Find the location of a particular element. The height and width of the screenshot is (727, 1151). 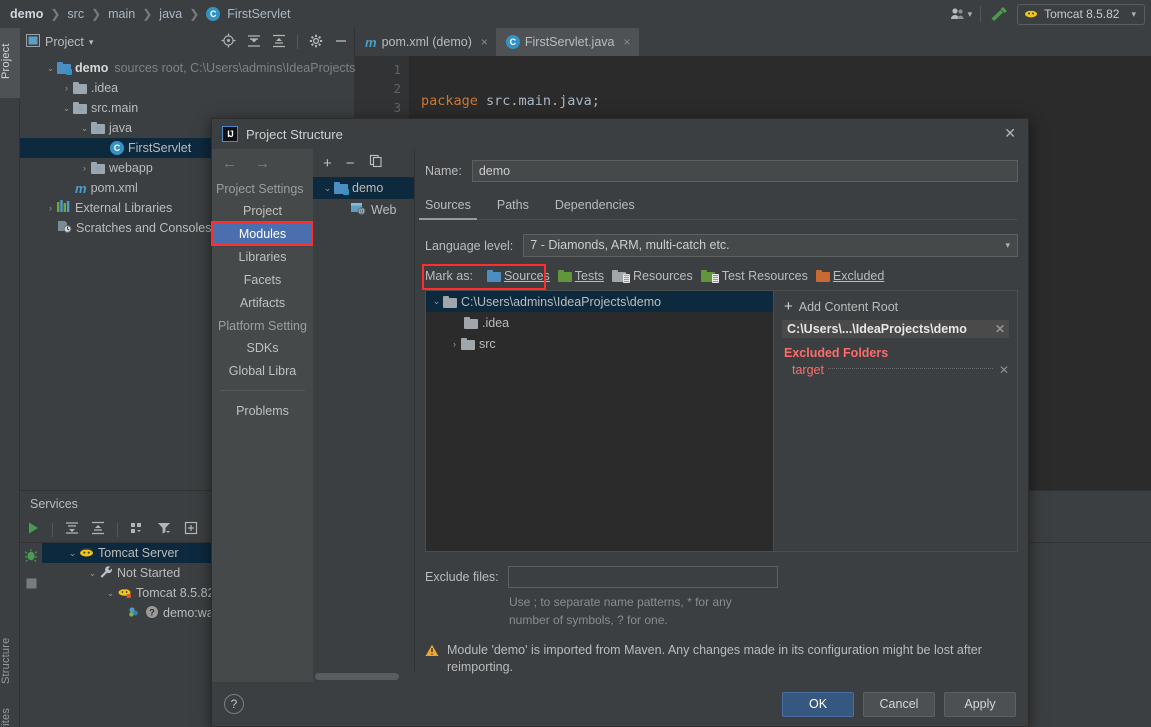

add-module-button: + is located at coordinates (327, 163).